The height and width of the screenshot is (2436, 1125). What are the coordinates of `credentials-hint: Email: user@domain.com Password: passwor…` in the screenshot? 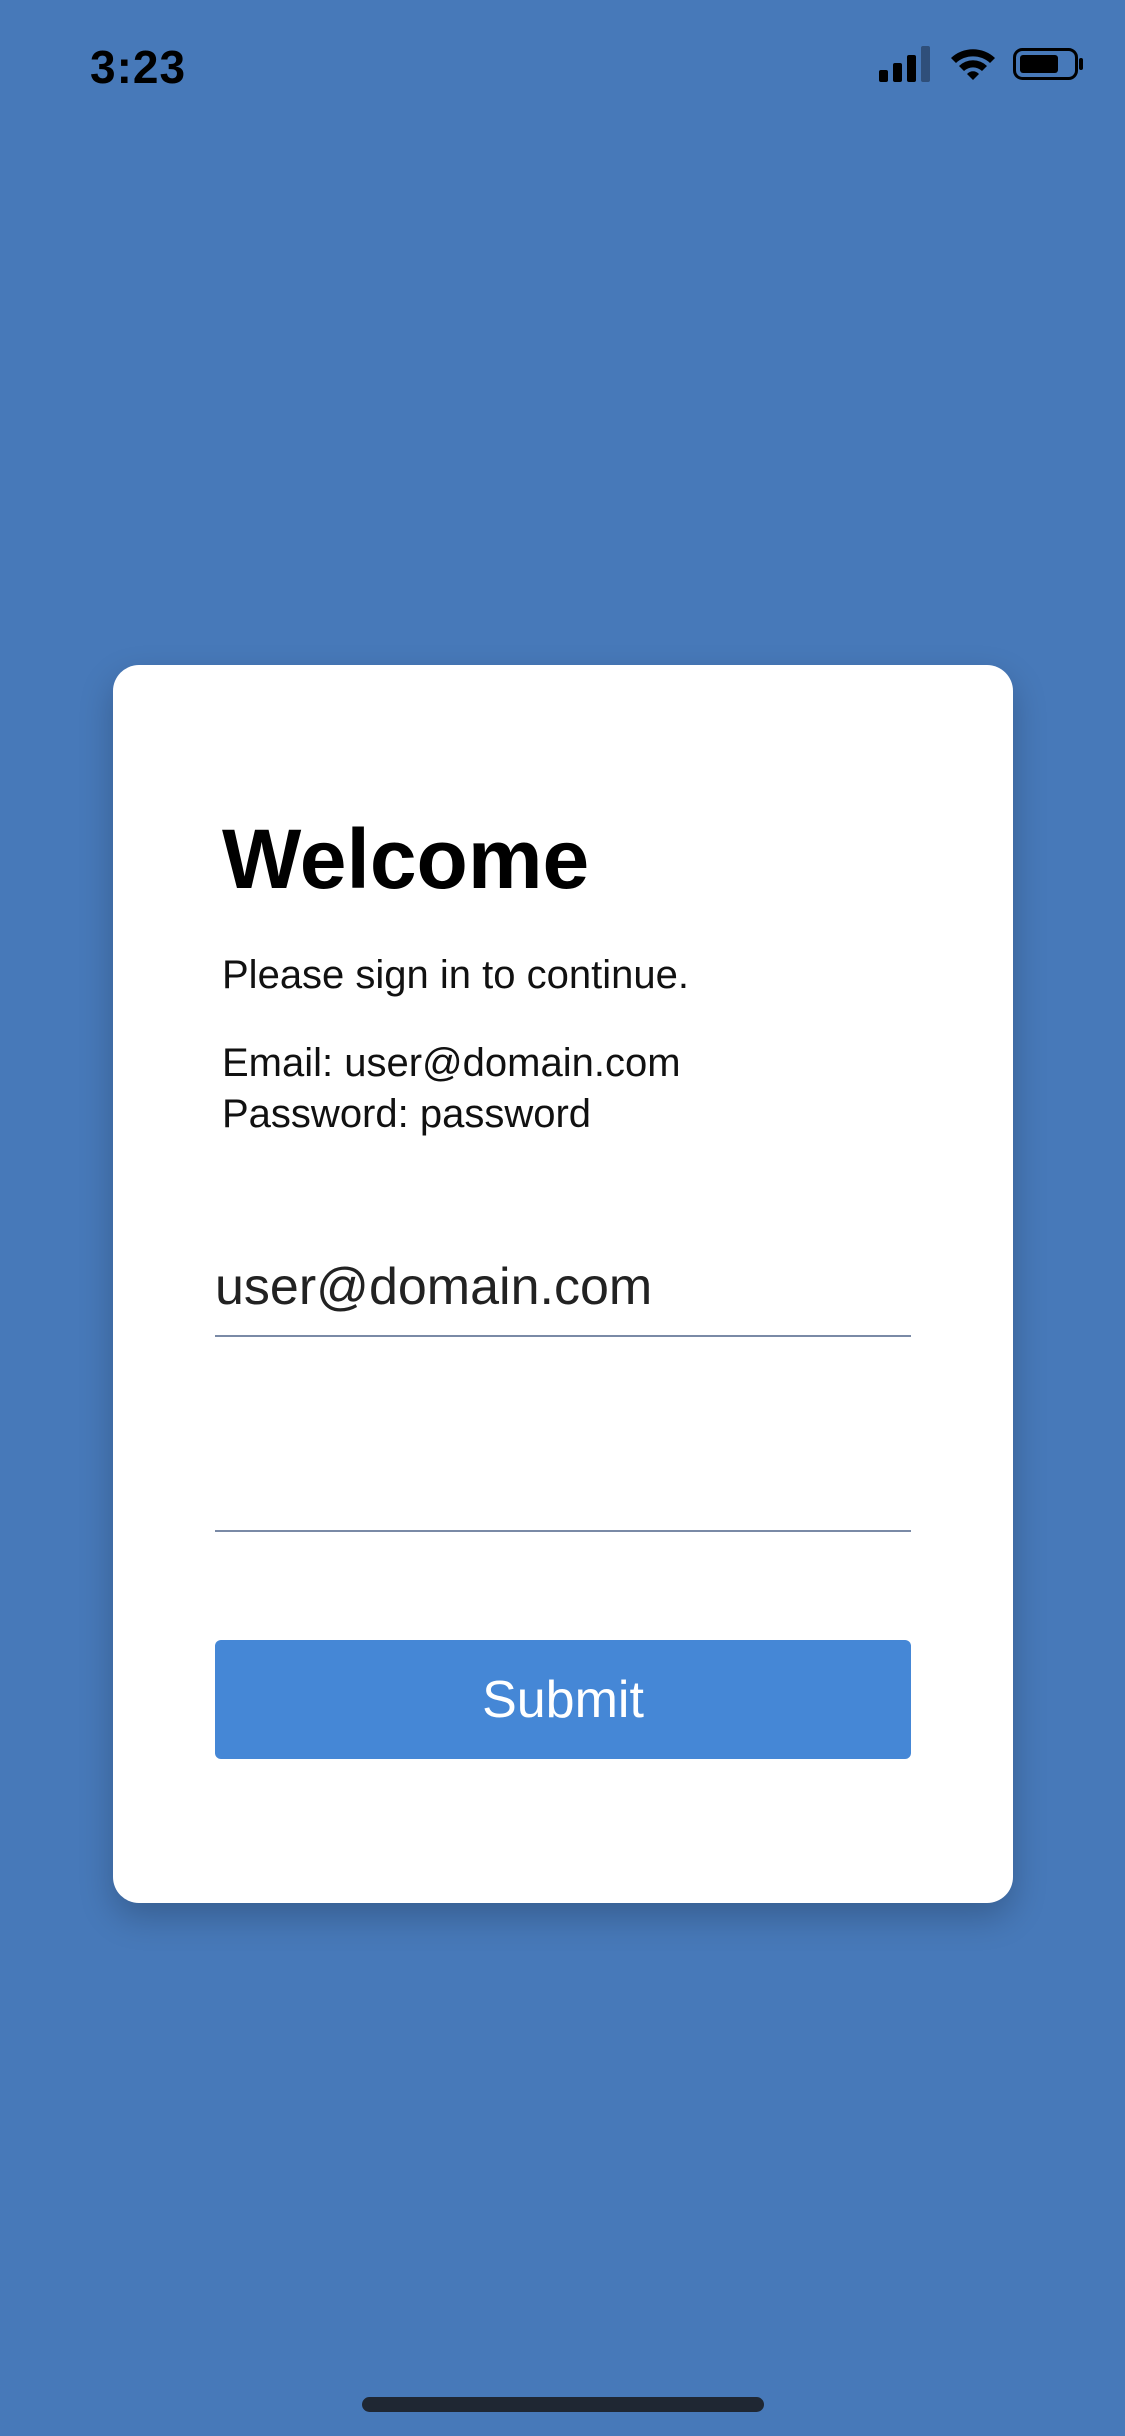 It's located at (451, 1089).